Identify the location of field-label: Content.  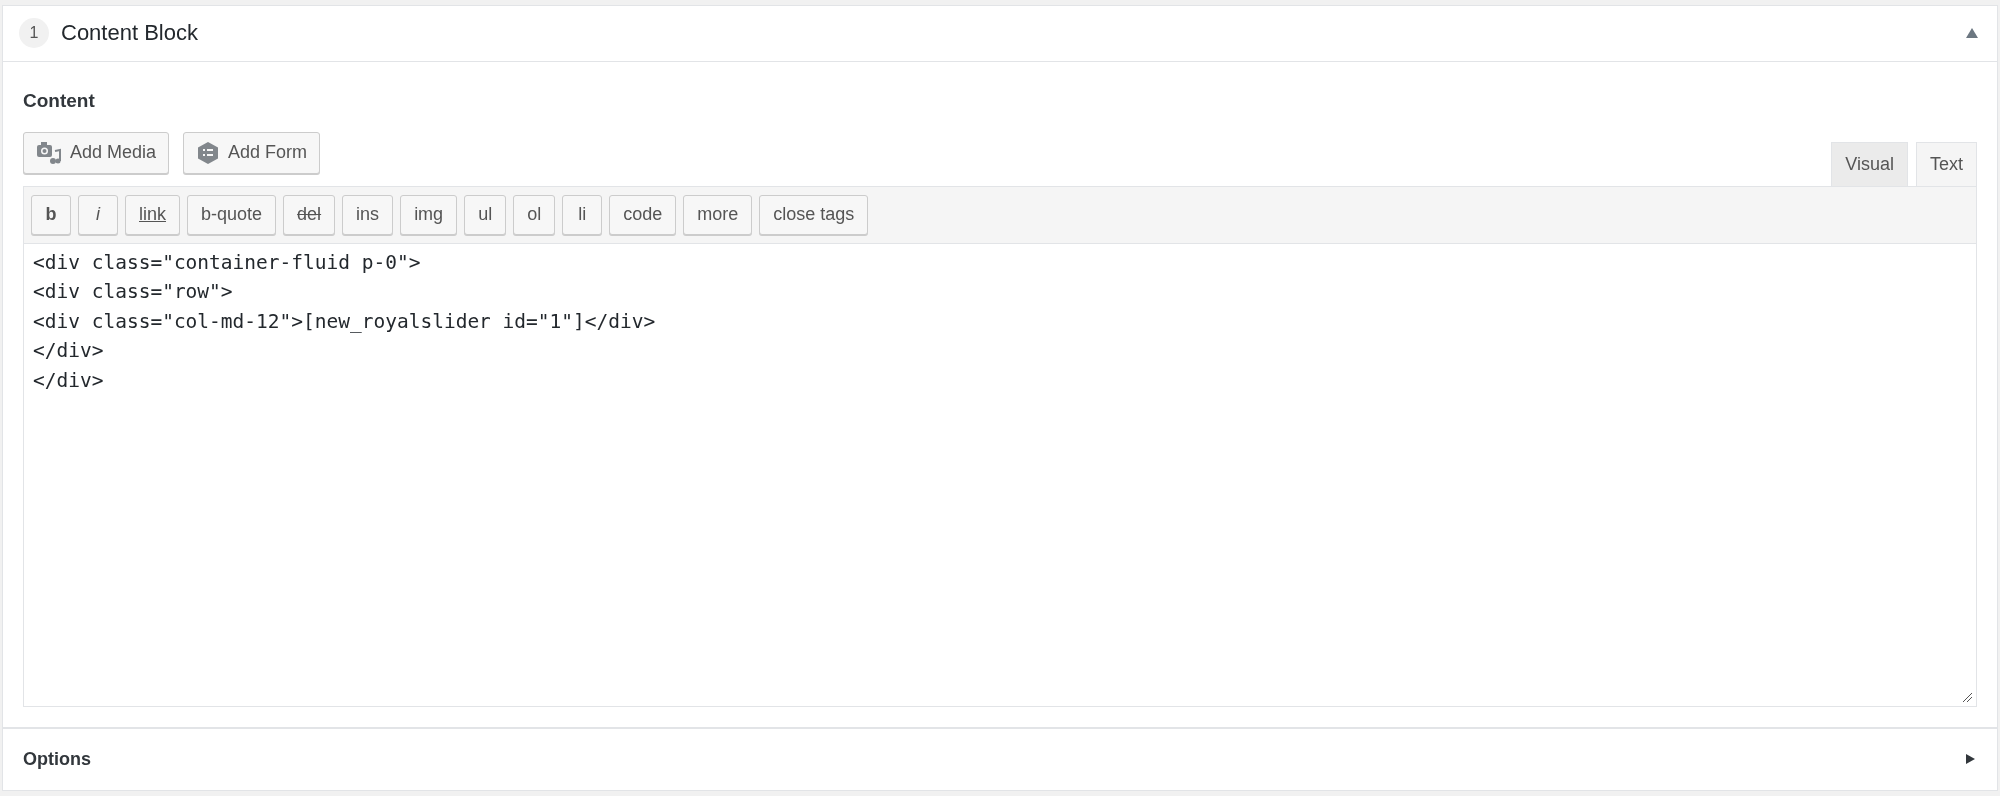
(59, 100).